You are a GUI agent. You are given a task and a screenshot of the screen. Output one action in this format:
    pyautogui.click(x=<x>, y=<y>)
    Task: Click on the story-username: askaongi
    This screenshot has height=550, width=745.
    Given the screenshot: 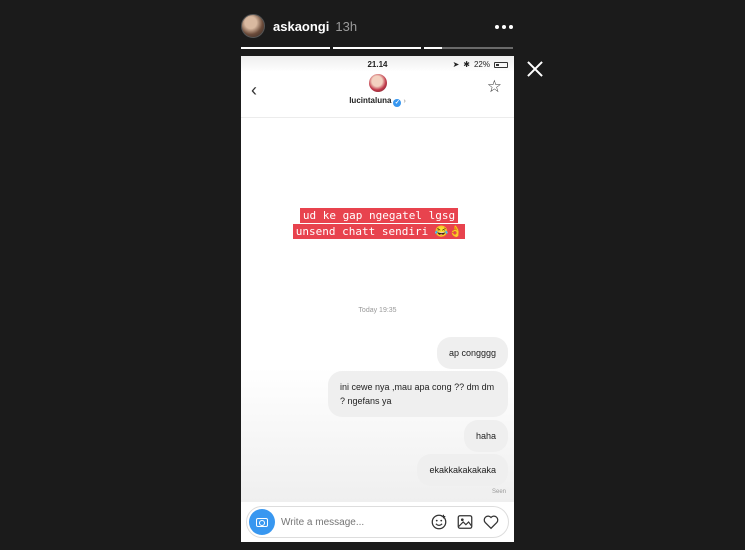 What is the action you would take?
    pyautogui.click(x=301, y=26)
    